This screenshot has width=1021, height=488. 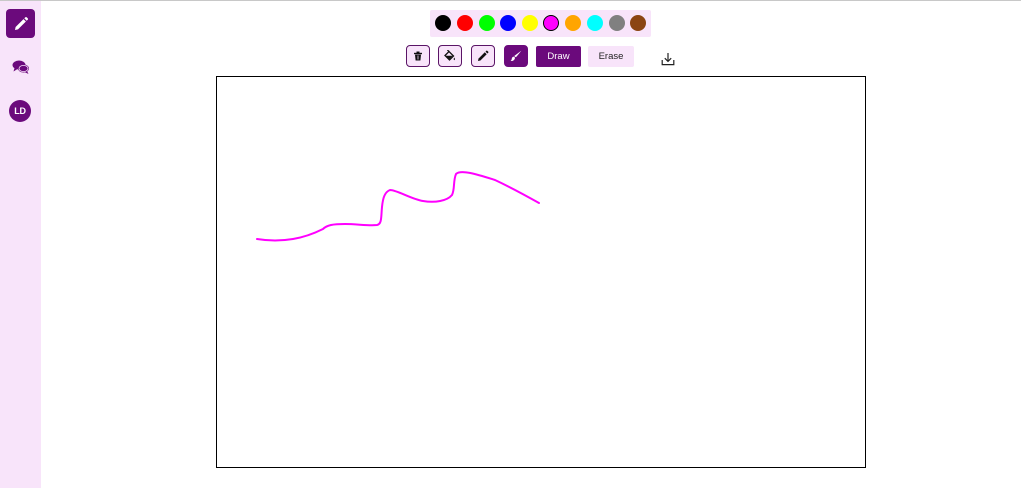 I want to click on fill-button, so click(x=450, y=56).